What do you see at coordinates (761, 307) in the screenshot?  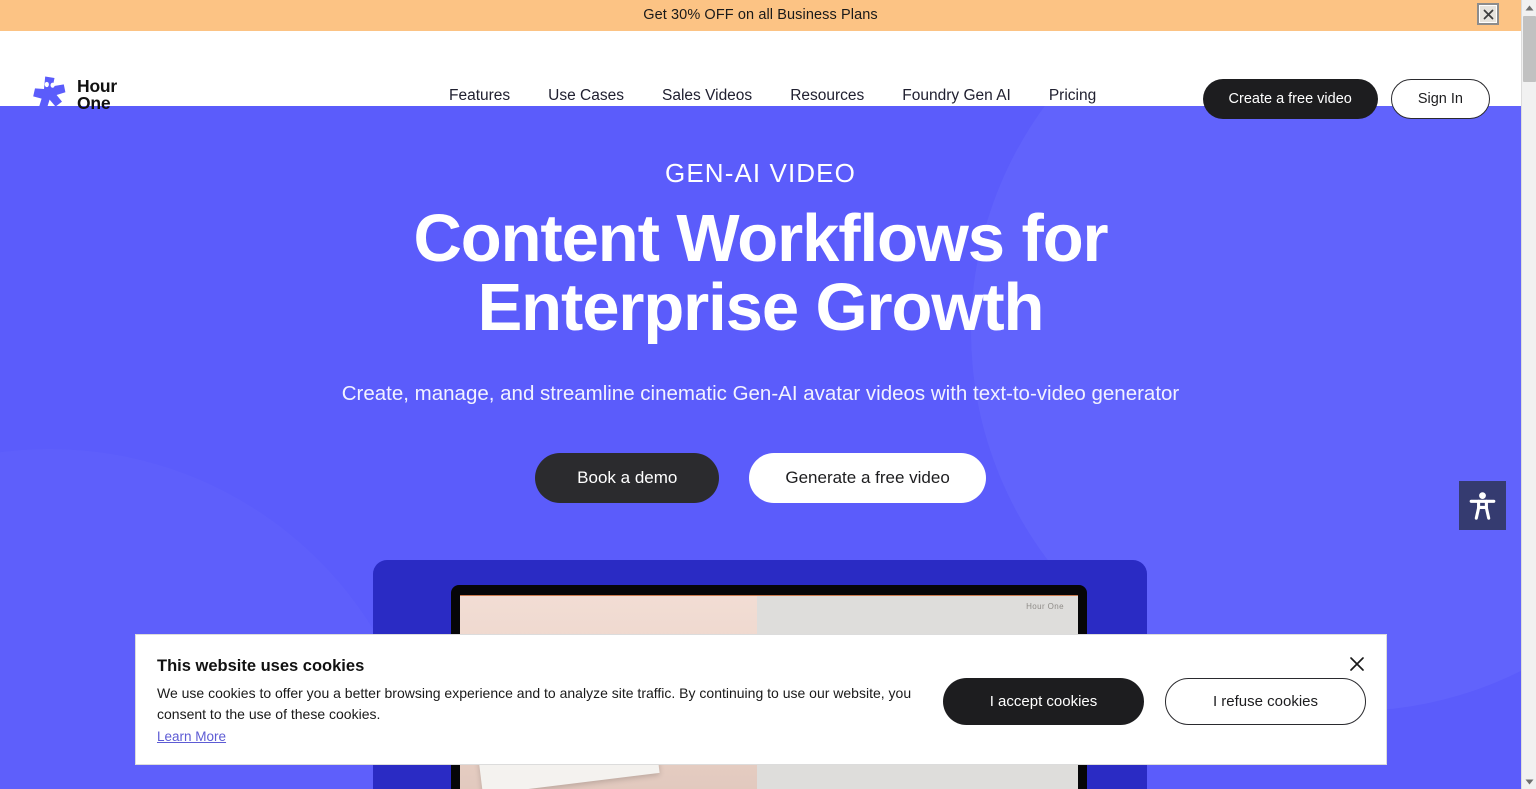 I see `hero-title-line-2: Enterprise Growth` at bounding box center [761, 307].